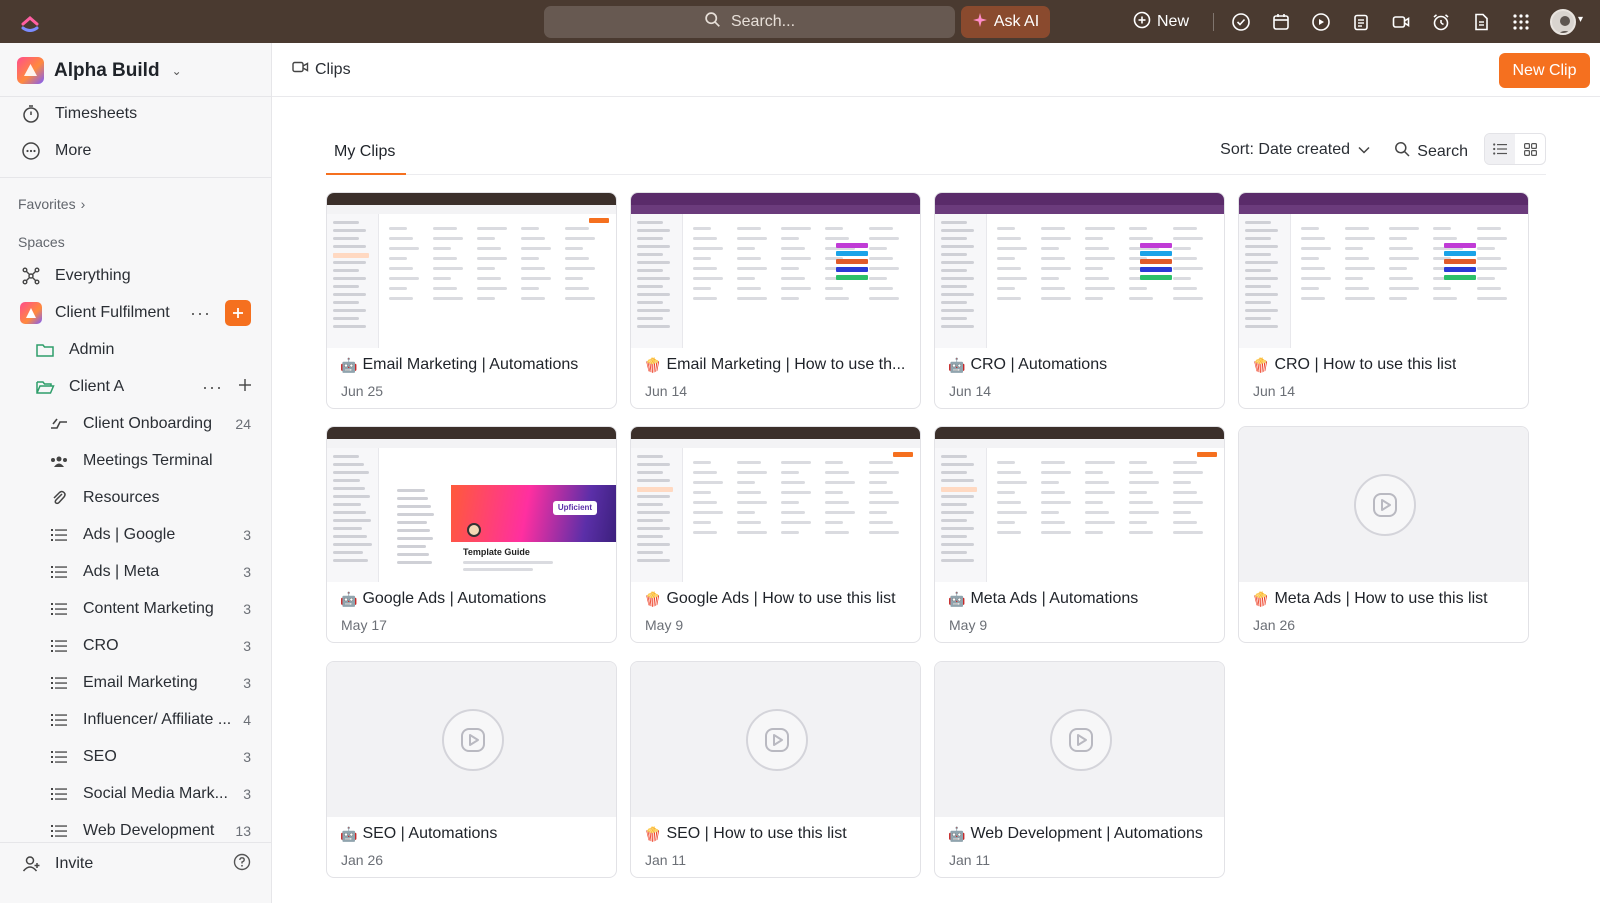  What do you see at coordinates (1081, 834) in the screenshot?
I see `clip-title: 🤖 Web Development | Automations` at bounding box center [1081, 834].